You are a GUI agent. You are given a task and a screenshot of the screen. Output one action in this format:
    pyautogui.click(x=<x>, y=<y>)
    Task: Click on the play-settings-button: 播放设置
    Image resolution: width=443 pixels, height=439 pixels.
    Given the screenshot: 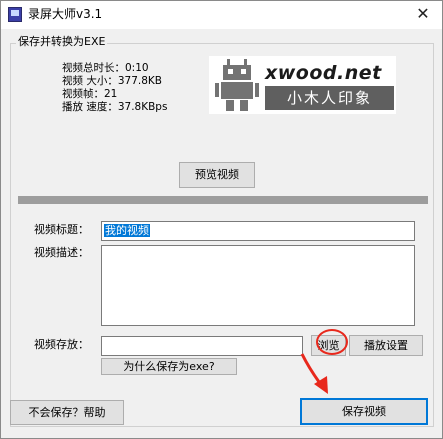 What is the action you would take?
    pyautogui.click(x=386, y=345)
    